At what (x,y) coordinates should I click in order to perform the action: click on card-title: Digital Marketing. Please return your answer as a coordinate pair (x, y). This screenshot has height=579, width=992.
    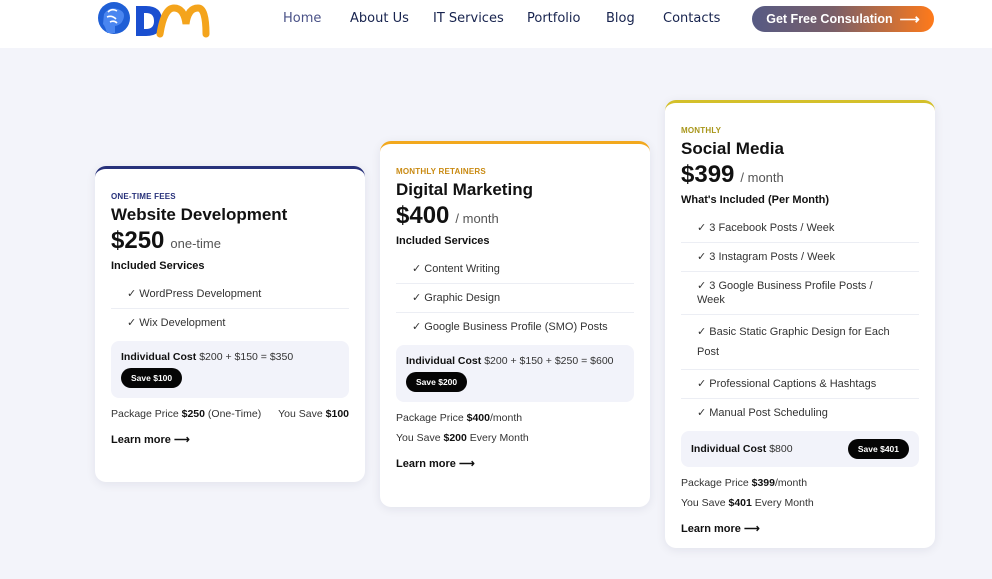
    Looking at the image, I should click on (464, 189).